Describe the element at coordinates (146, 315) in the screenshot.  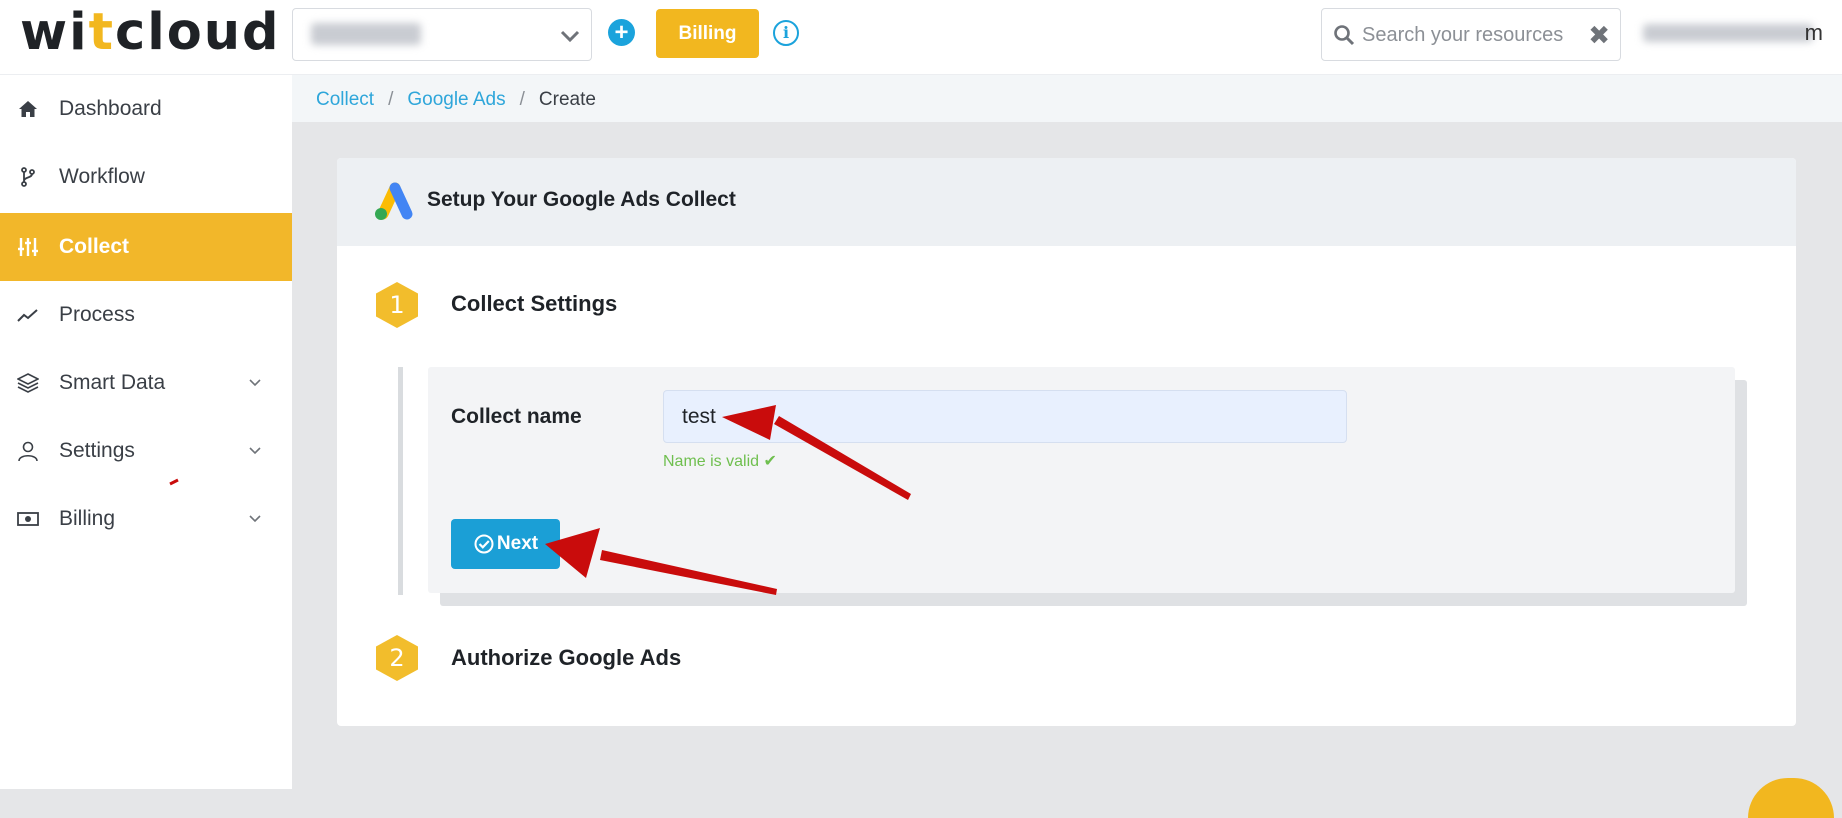
I see `sidebar-item-process: Process` at that location.